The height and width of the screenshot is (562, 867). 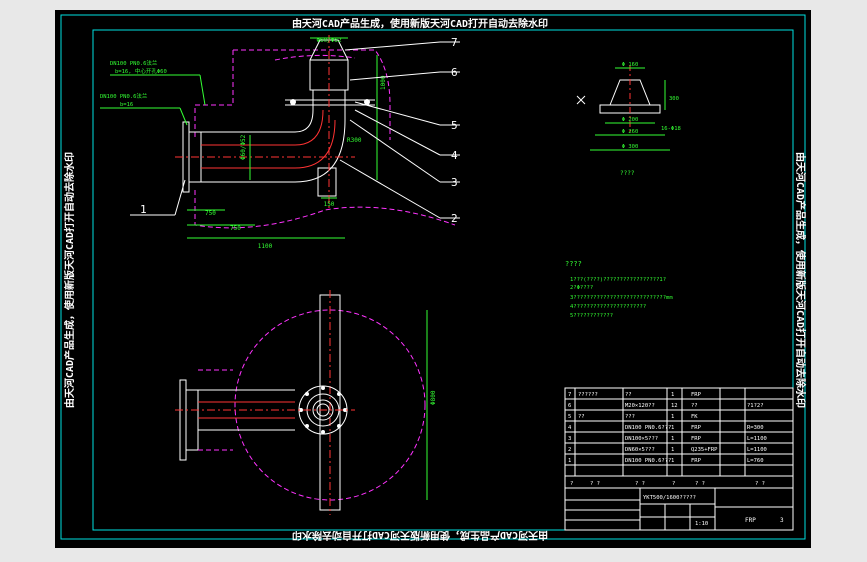 I want to click on bom-header-no: ?, so click(x=571, y=484).